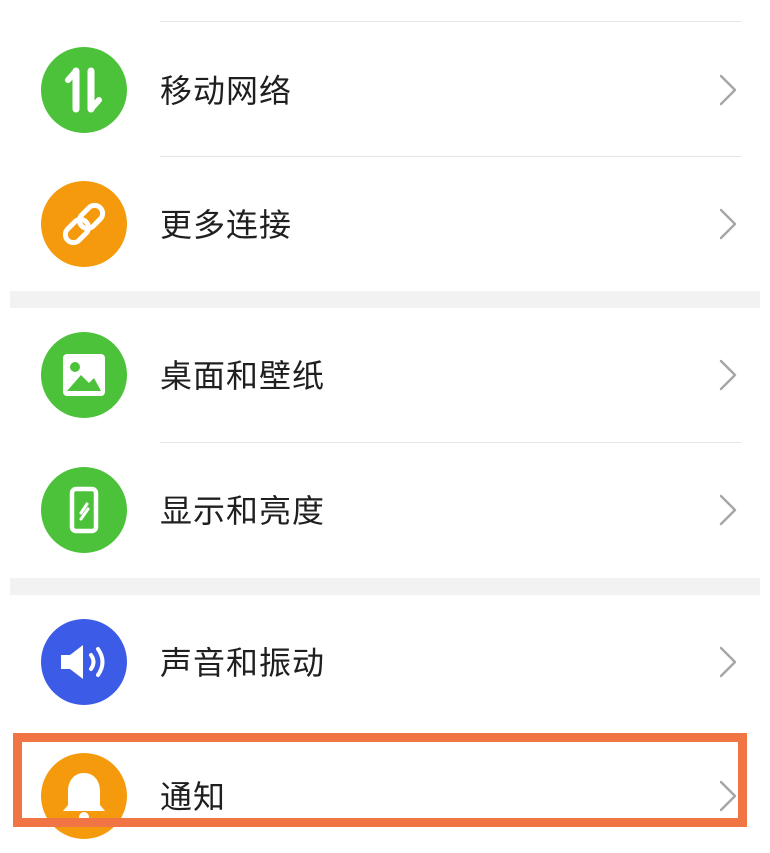 This screenshot has height=853, width=770. What do you see at coordinates (84, 375) in the screenshot?
I see `image-icon` at bounding box center [84, 375].